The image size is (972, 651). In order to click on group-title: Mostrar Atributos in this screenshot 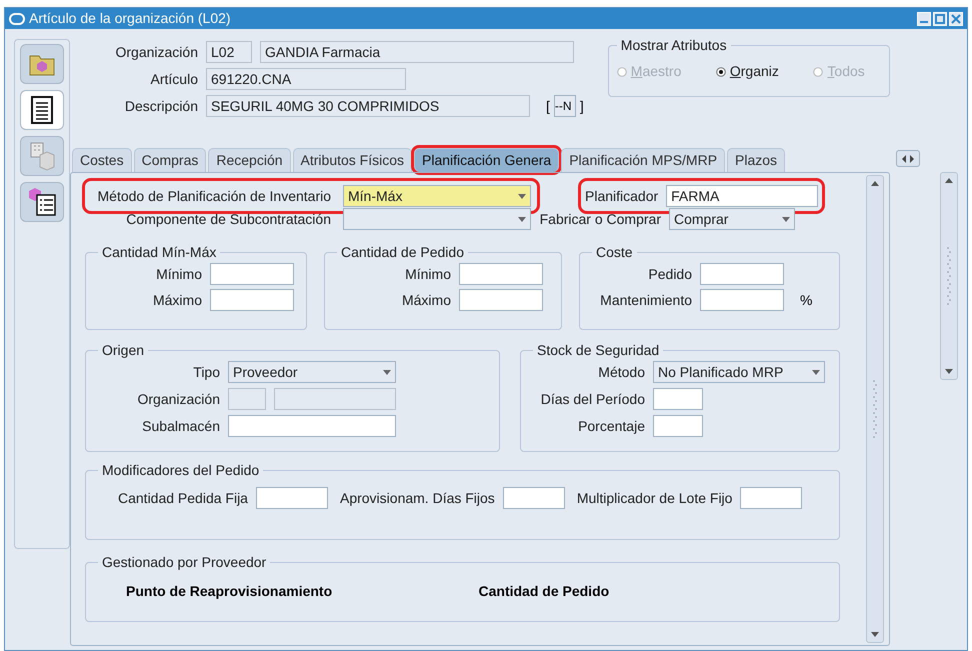, I will do `click(674, 45)`.